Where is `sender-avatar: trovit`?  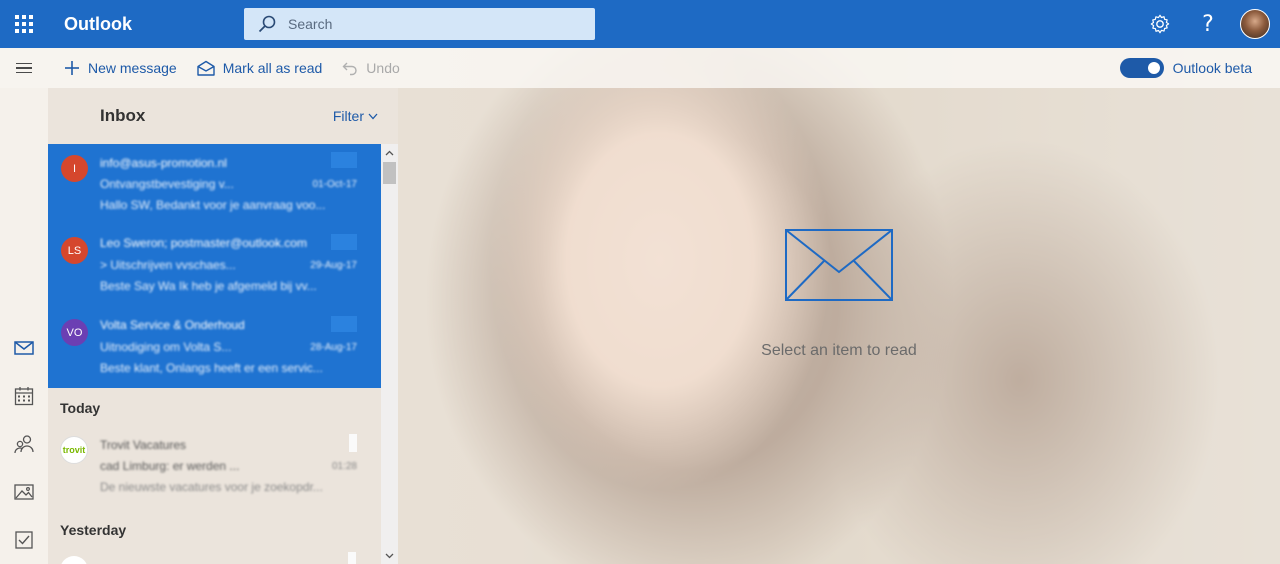 sender-avatar: trovit is located at coordinates (74, 450).